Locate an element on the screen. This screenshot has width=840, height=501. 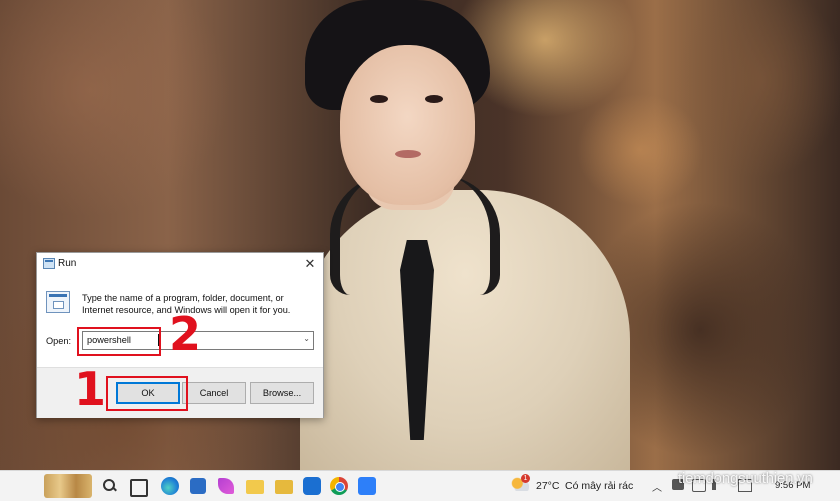
file-explorer-icon is located at coordinates (255, 487).